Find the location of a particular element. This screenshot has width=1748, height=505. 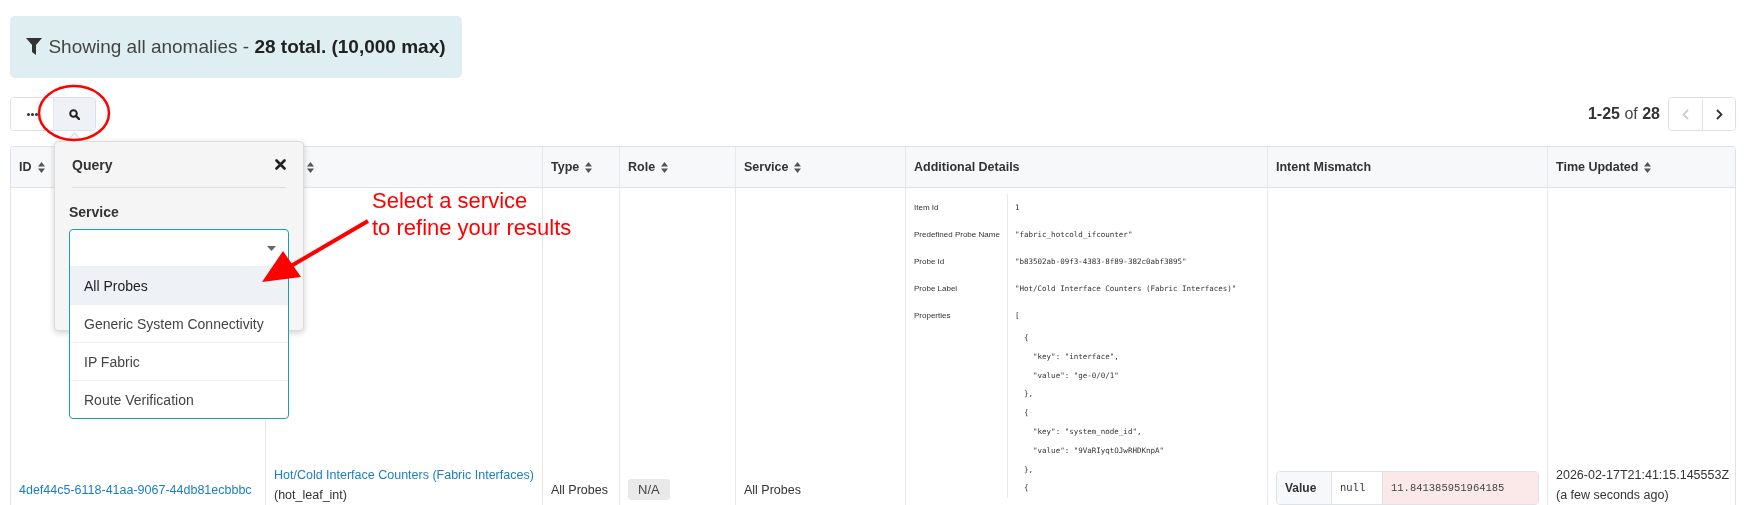

column-header: Type is located at coordinates (565, 167).